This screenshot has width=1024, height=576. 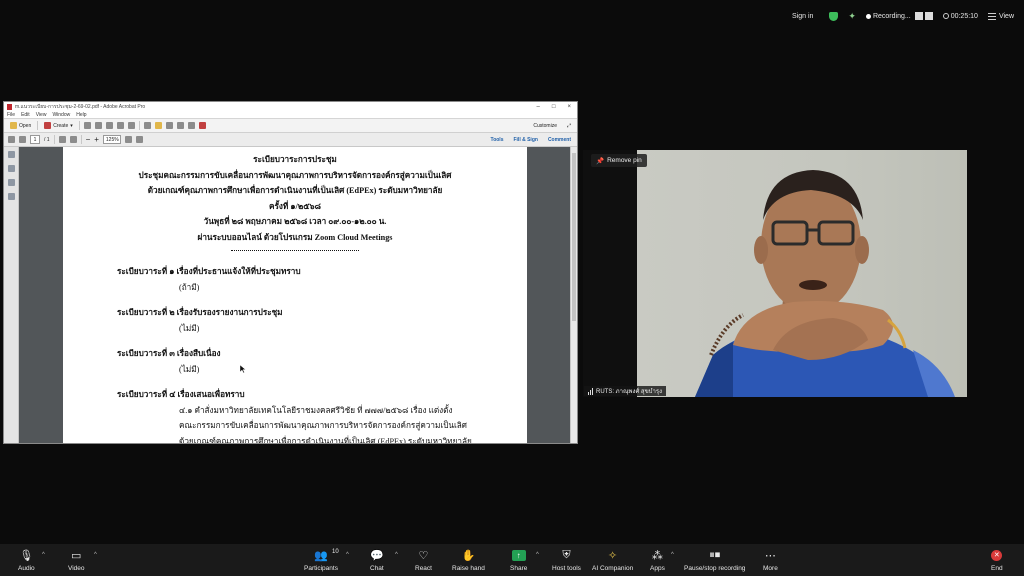 What do you see at coordinates (566, 568) in the screenshot?
I see `host-tools-label: Host tools` at bounding box center [566, 568].